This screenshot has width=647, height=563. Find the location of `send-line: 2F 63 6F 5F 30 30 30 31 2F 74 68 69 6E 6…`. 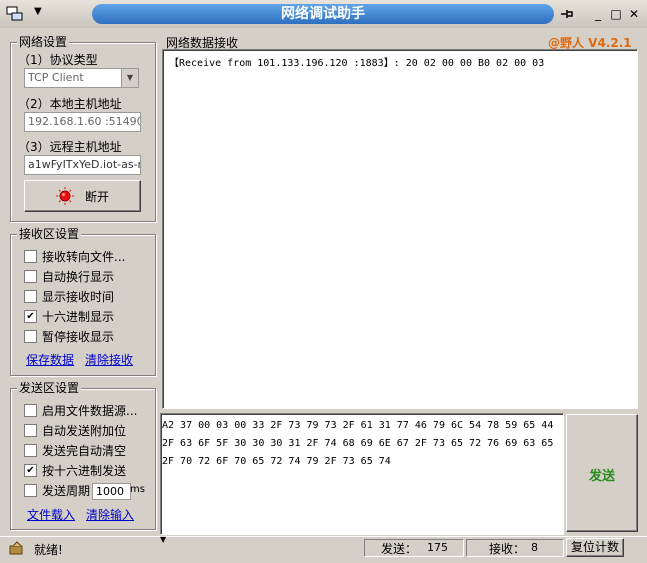

send-line: 2F 63 6F 5F 30 30 30 31 2F 74 68 69 6E 6… is located at coordinates (358, 443).